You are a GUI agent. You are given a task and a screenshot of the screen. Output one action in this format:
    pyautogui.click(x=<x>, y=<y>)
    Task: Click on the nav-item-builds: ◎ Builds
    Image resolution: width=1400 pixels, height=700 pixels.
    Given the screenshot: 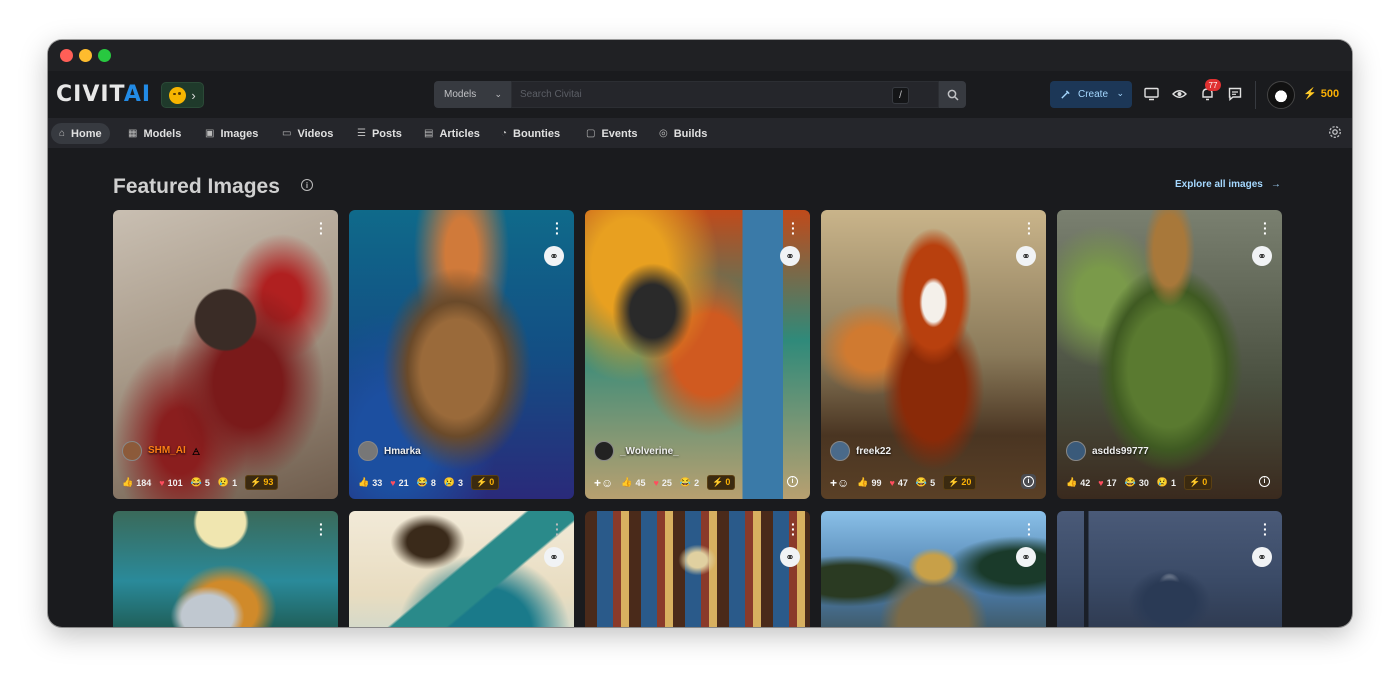 What is the action you would take?
    pyautogui.click(x=683, y=133)
    